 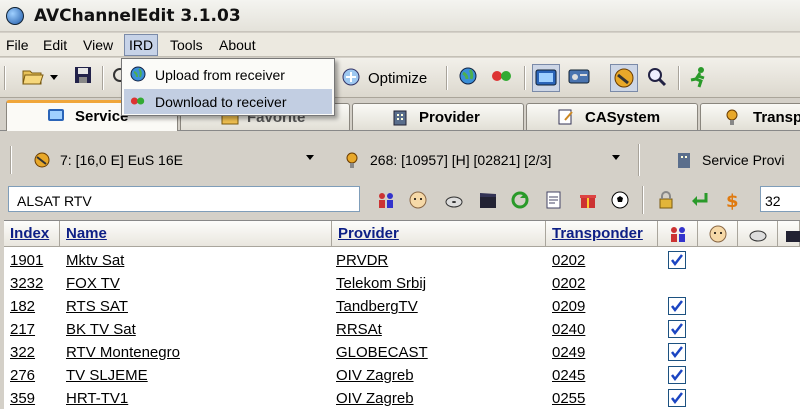 I want to click on cell-provider: GLOBECAST, so click(x=382, y=352).